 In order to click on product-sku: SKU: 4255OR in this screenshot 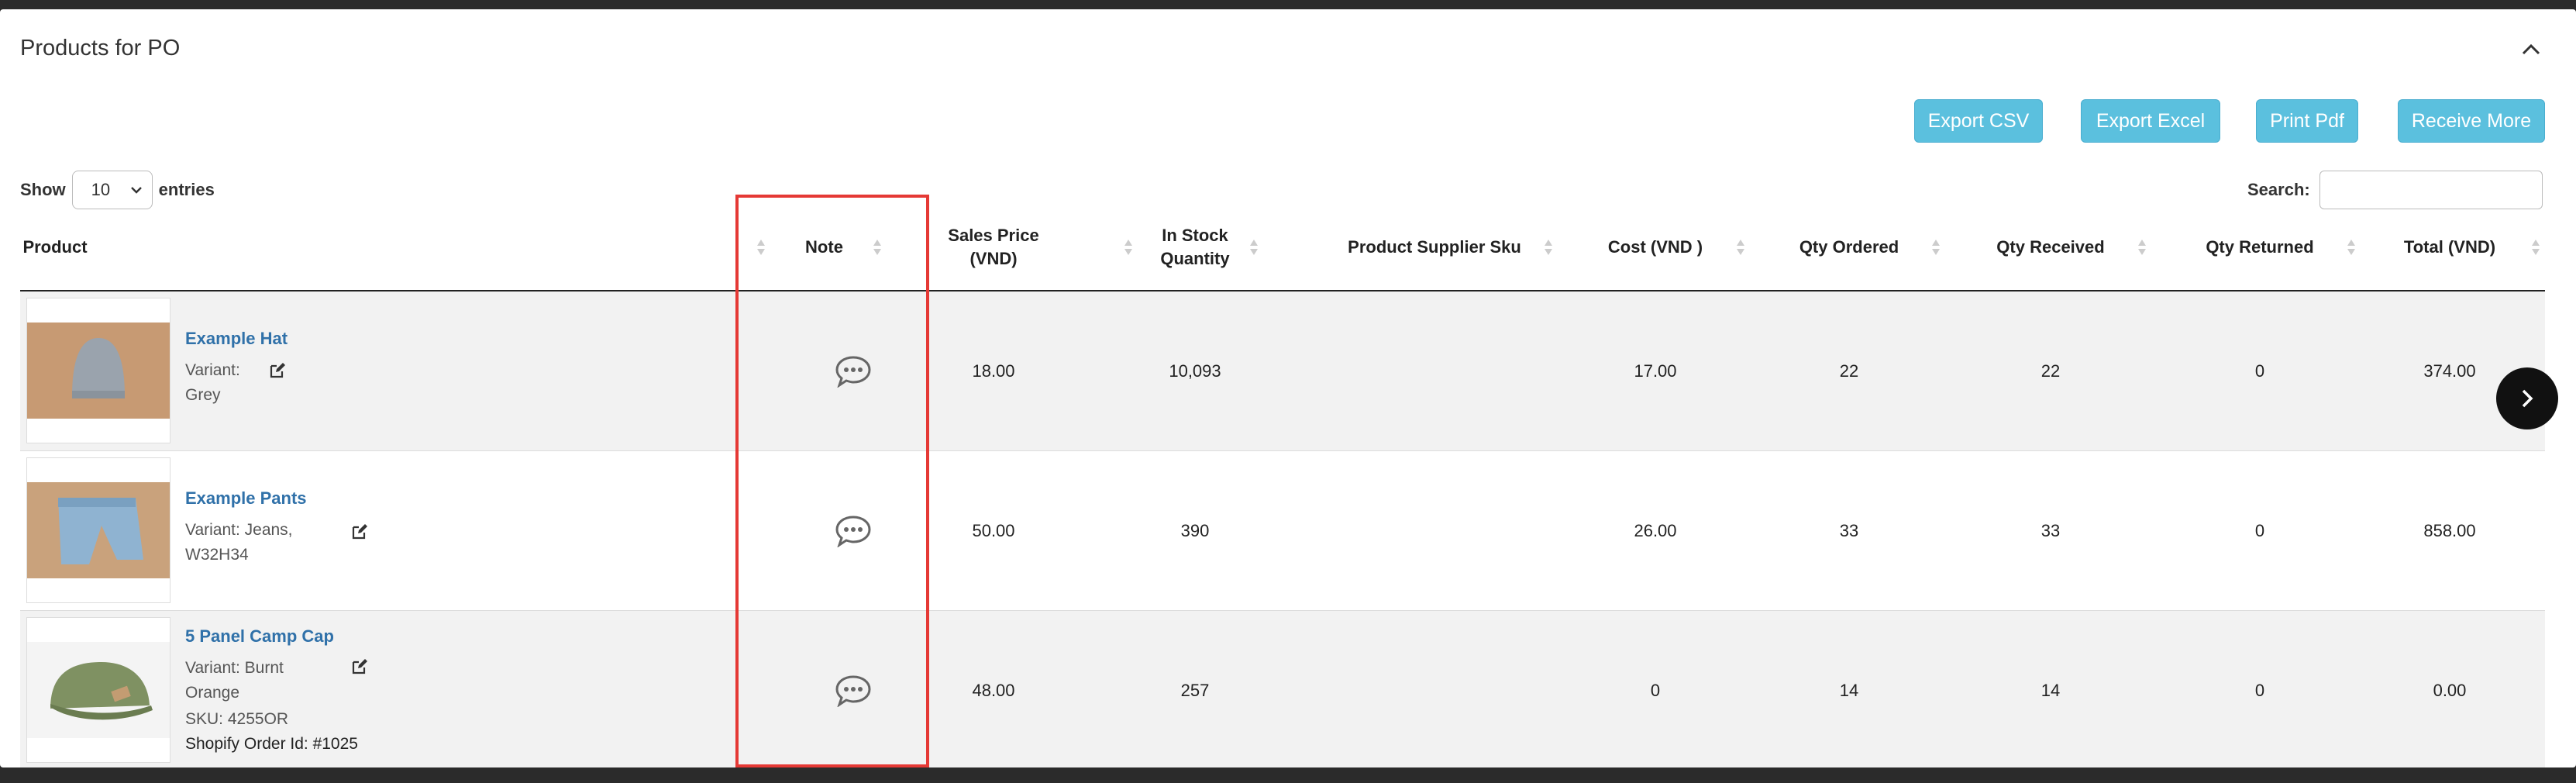, I will do `click(237, 719)`.